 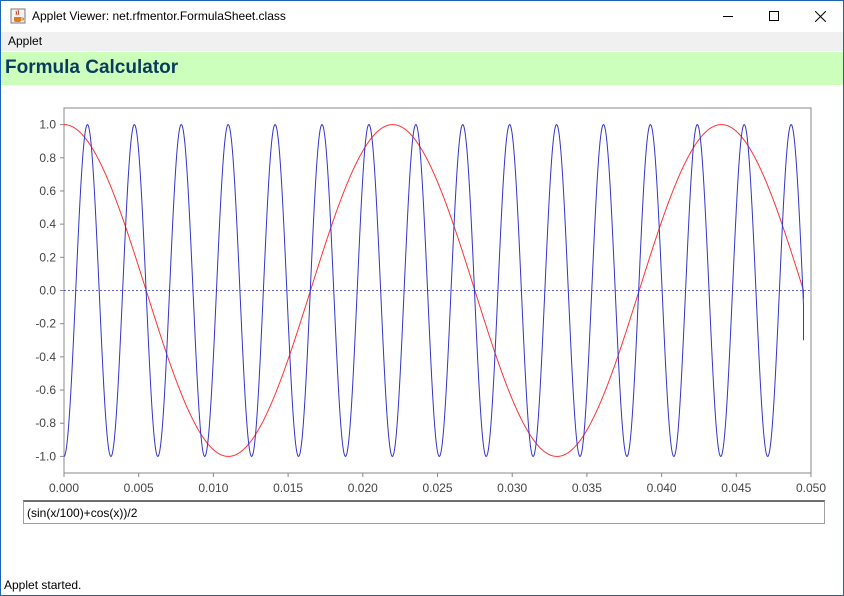 What do you see at coordinates (288, 488) in the screenshot?
I see `x-tick-label: 0.015` at bounding box center [288, 488].